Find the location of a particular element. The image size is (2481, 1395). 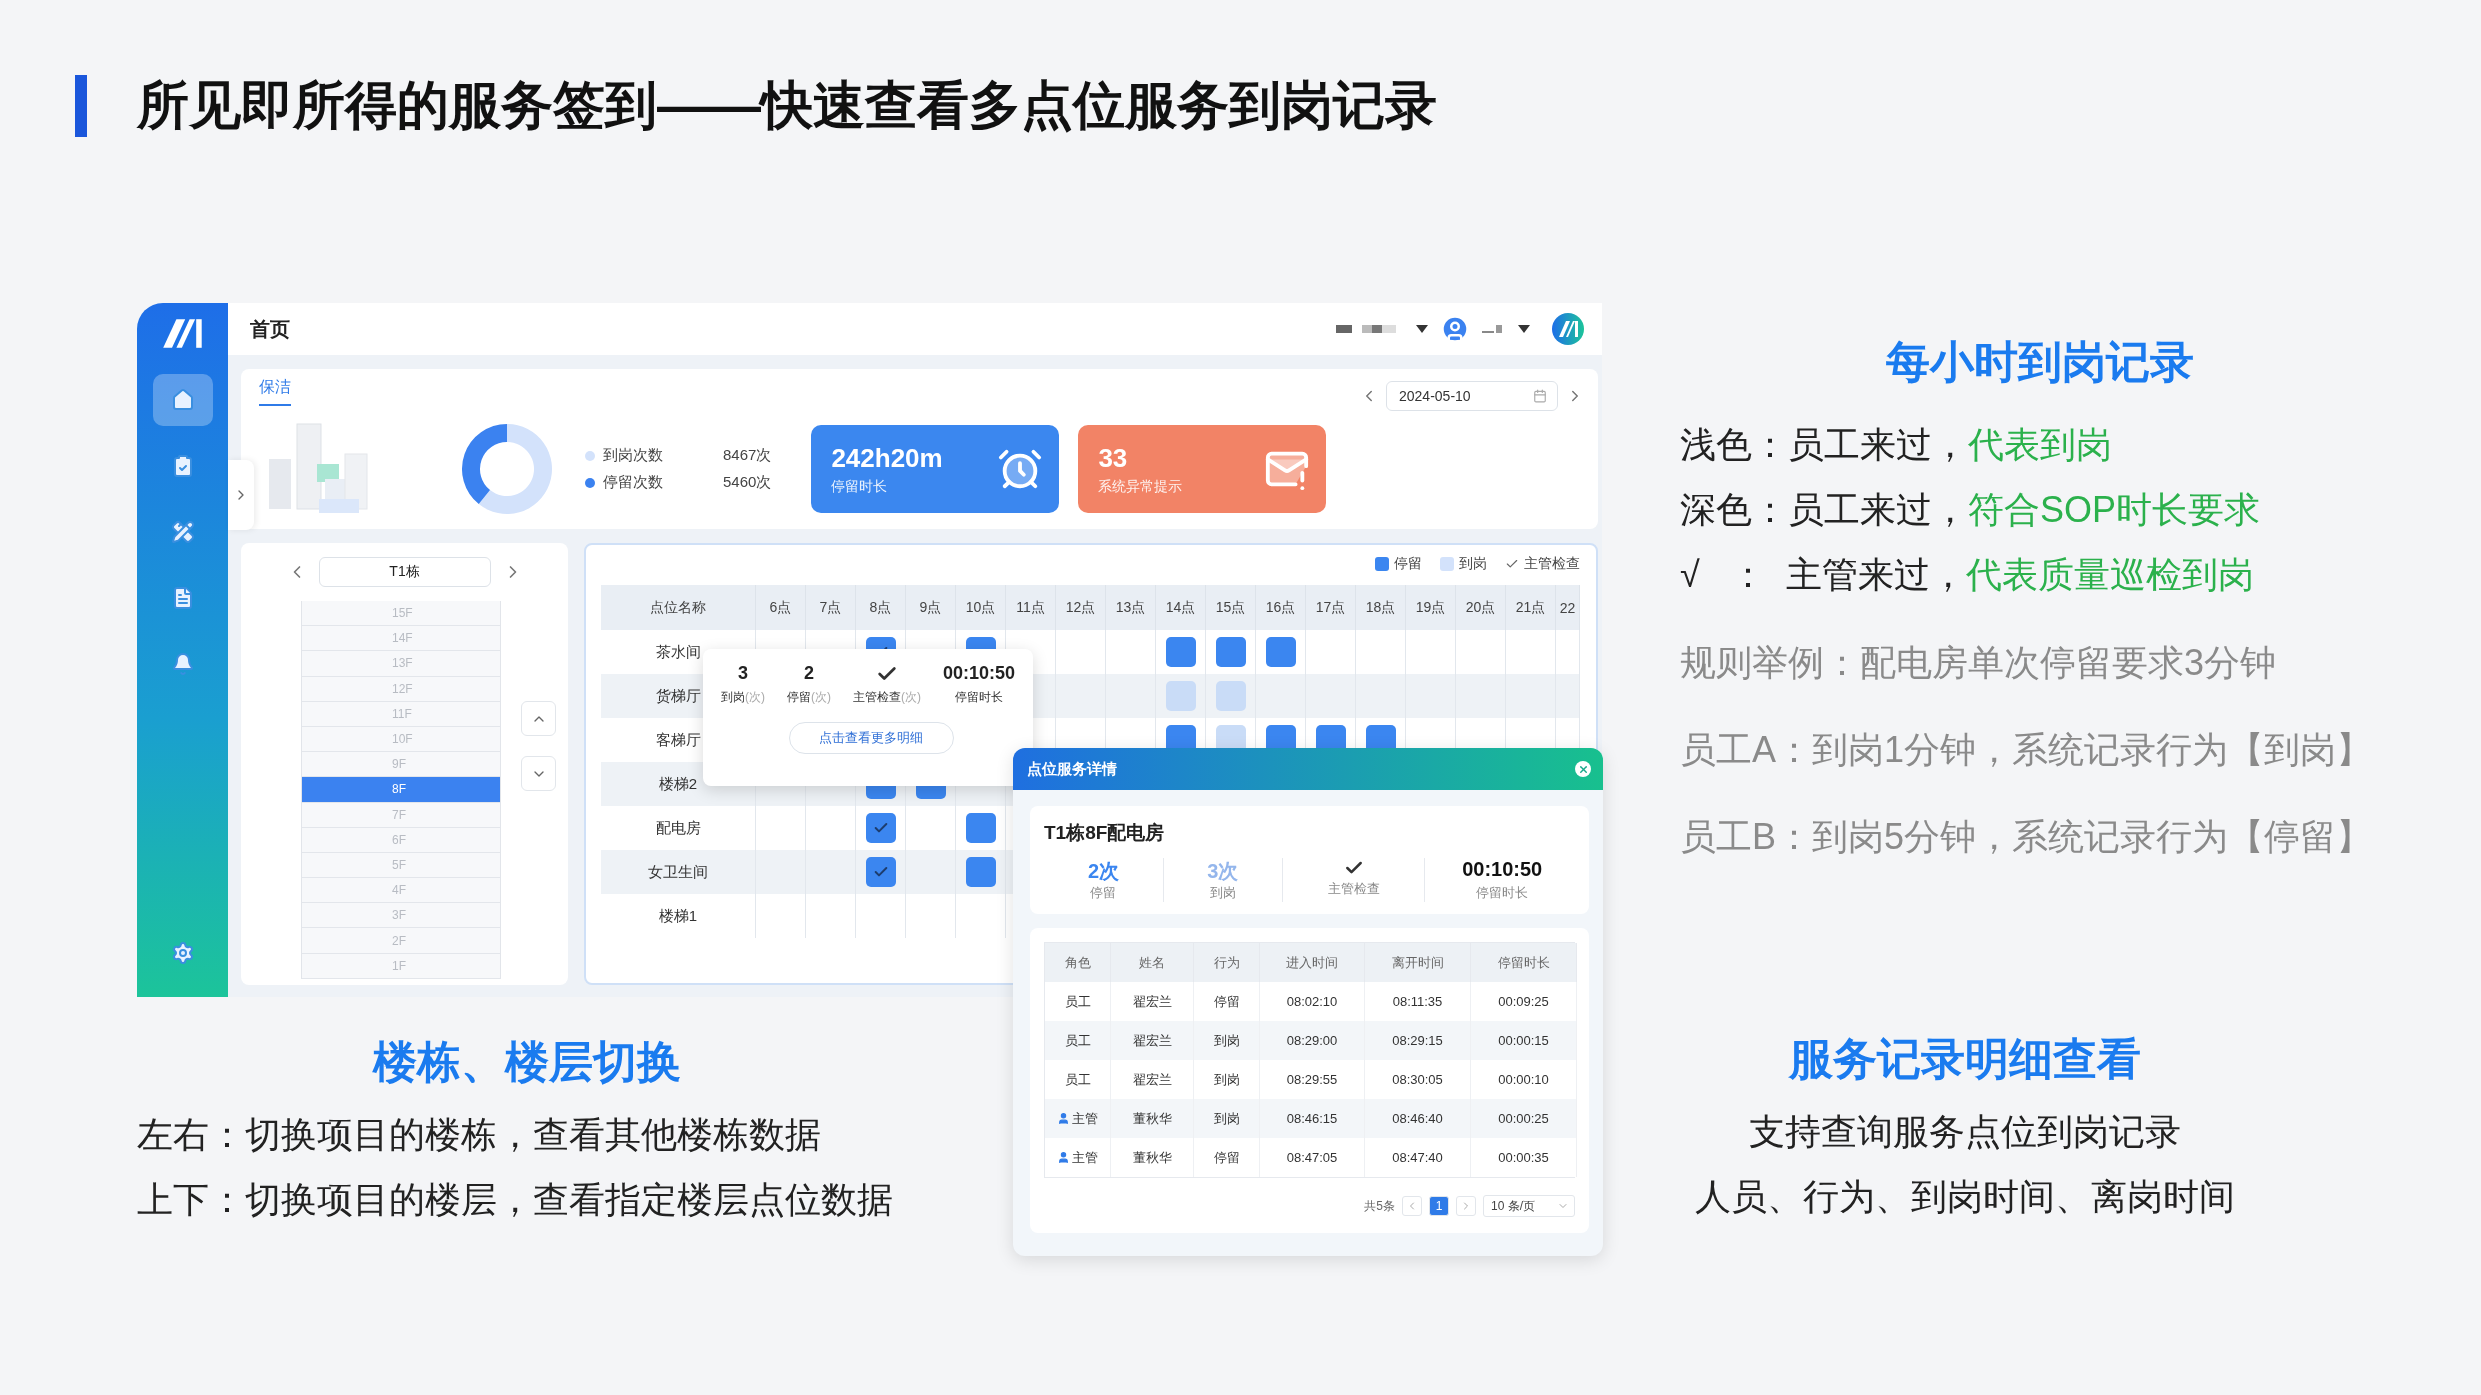

date-field: 2024-05-10 is located at coordinates (1472, 396).